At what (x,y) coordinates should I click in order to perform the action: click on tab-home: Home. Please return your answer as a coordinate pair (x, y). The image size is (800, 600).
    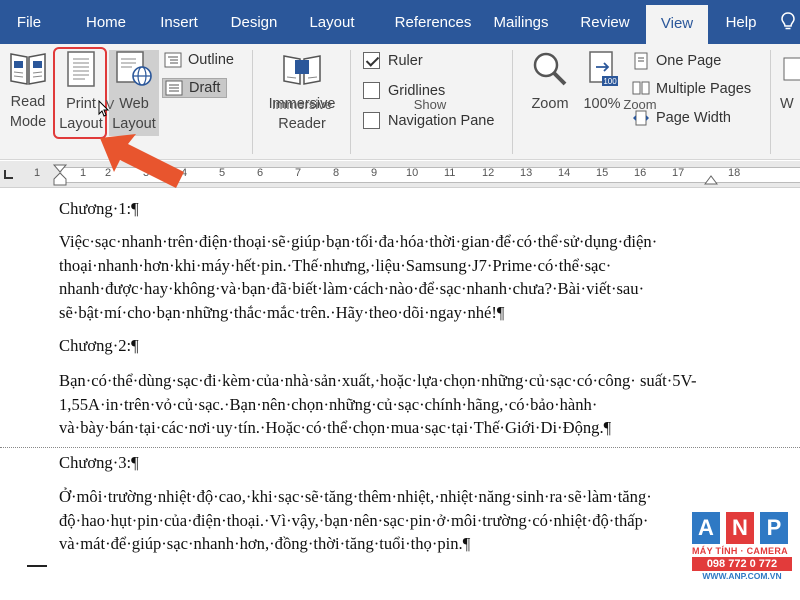
    Looking at the image, I should click on (106, 22).